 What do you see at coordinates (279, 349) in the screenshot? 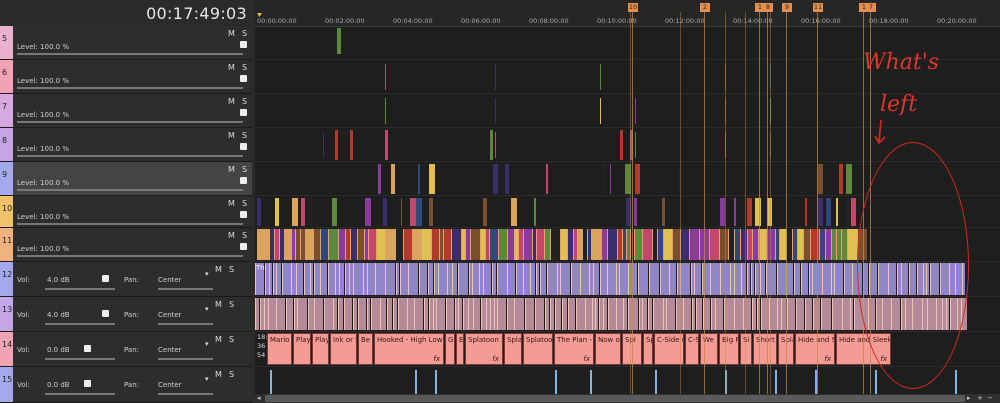
I see `music-clip: Mario` at bounding box center [279, 349].